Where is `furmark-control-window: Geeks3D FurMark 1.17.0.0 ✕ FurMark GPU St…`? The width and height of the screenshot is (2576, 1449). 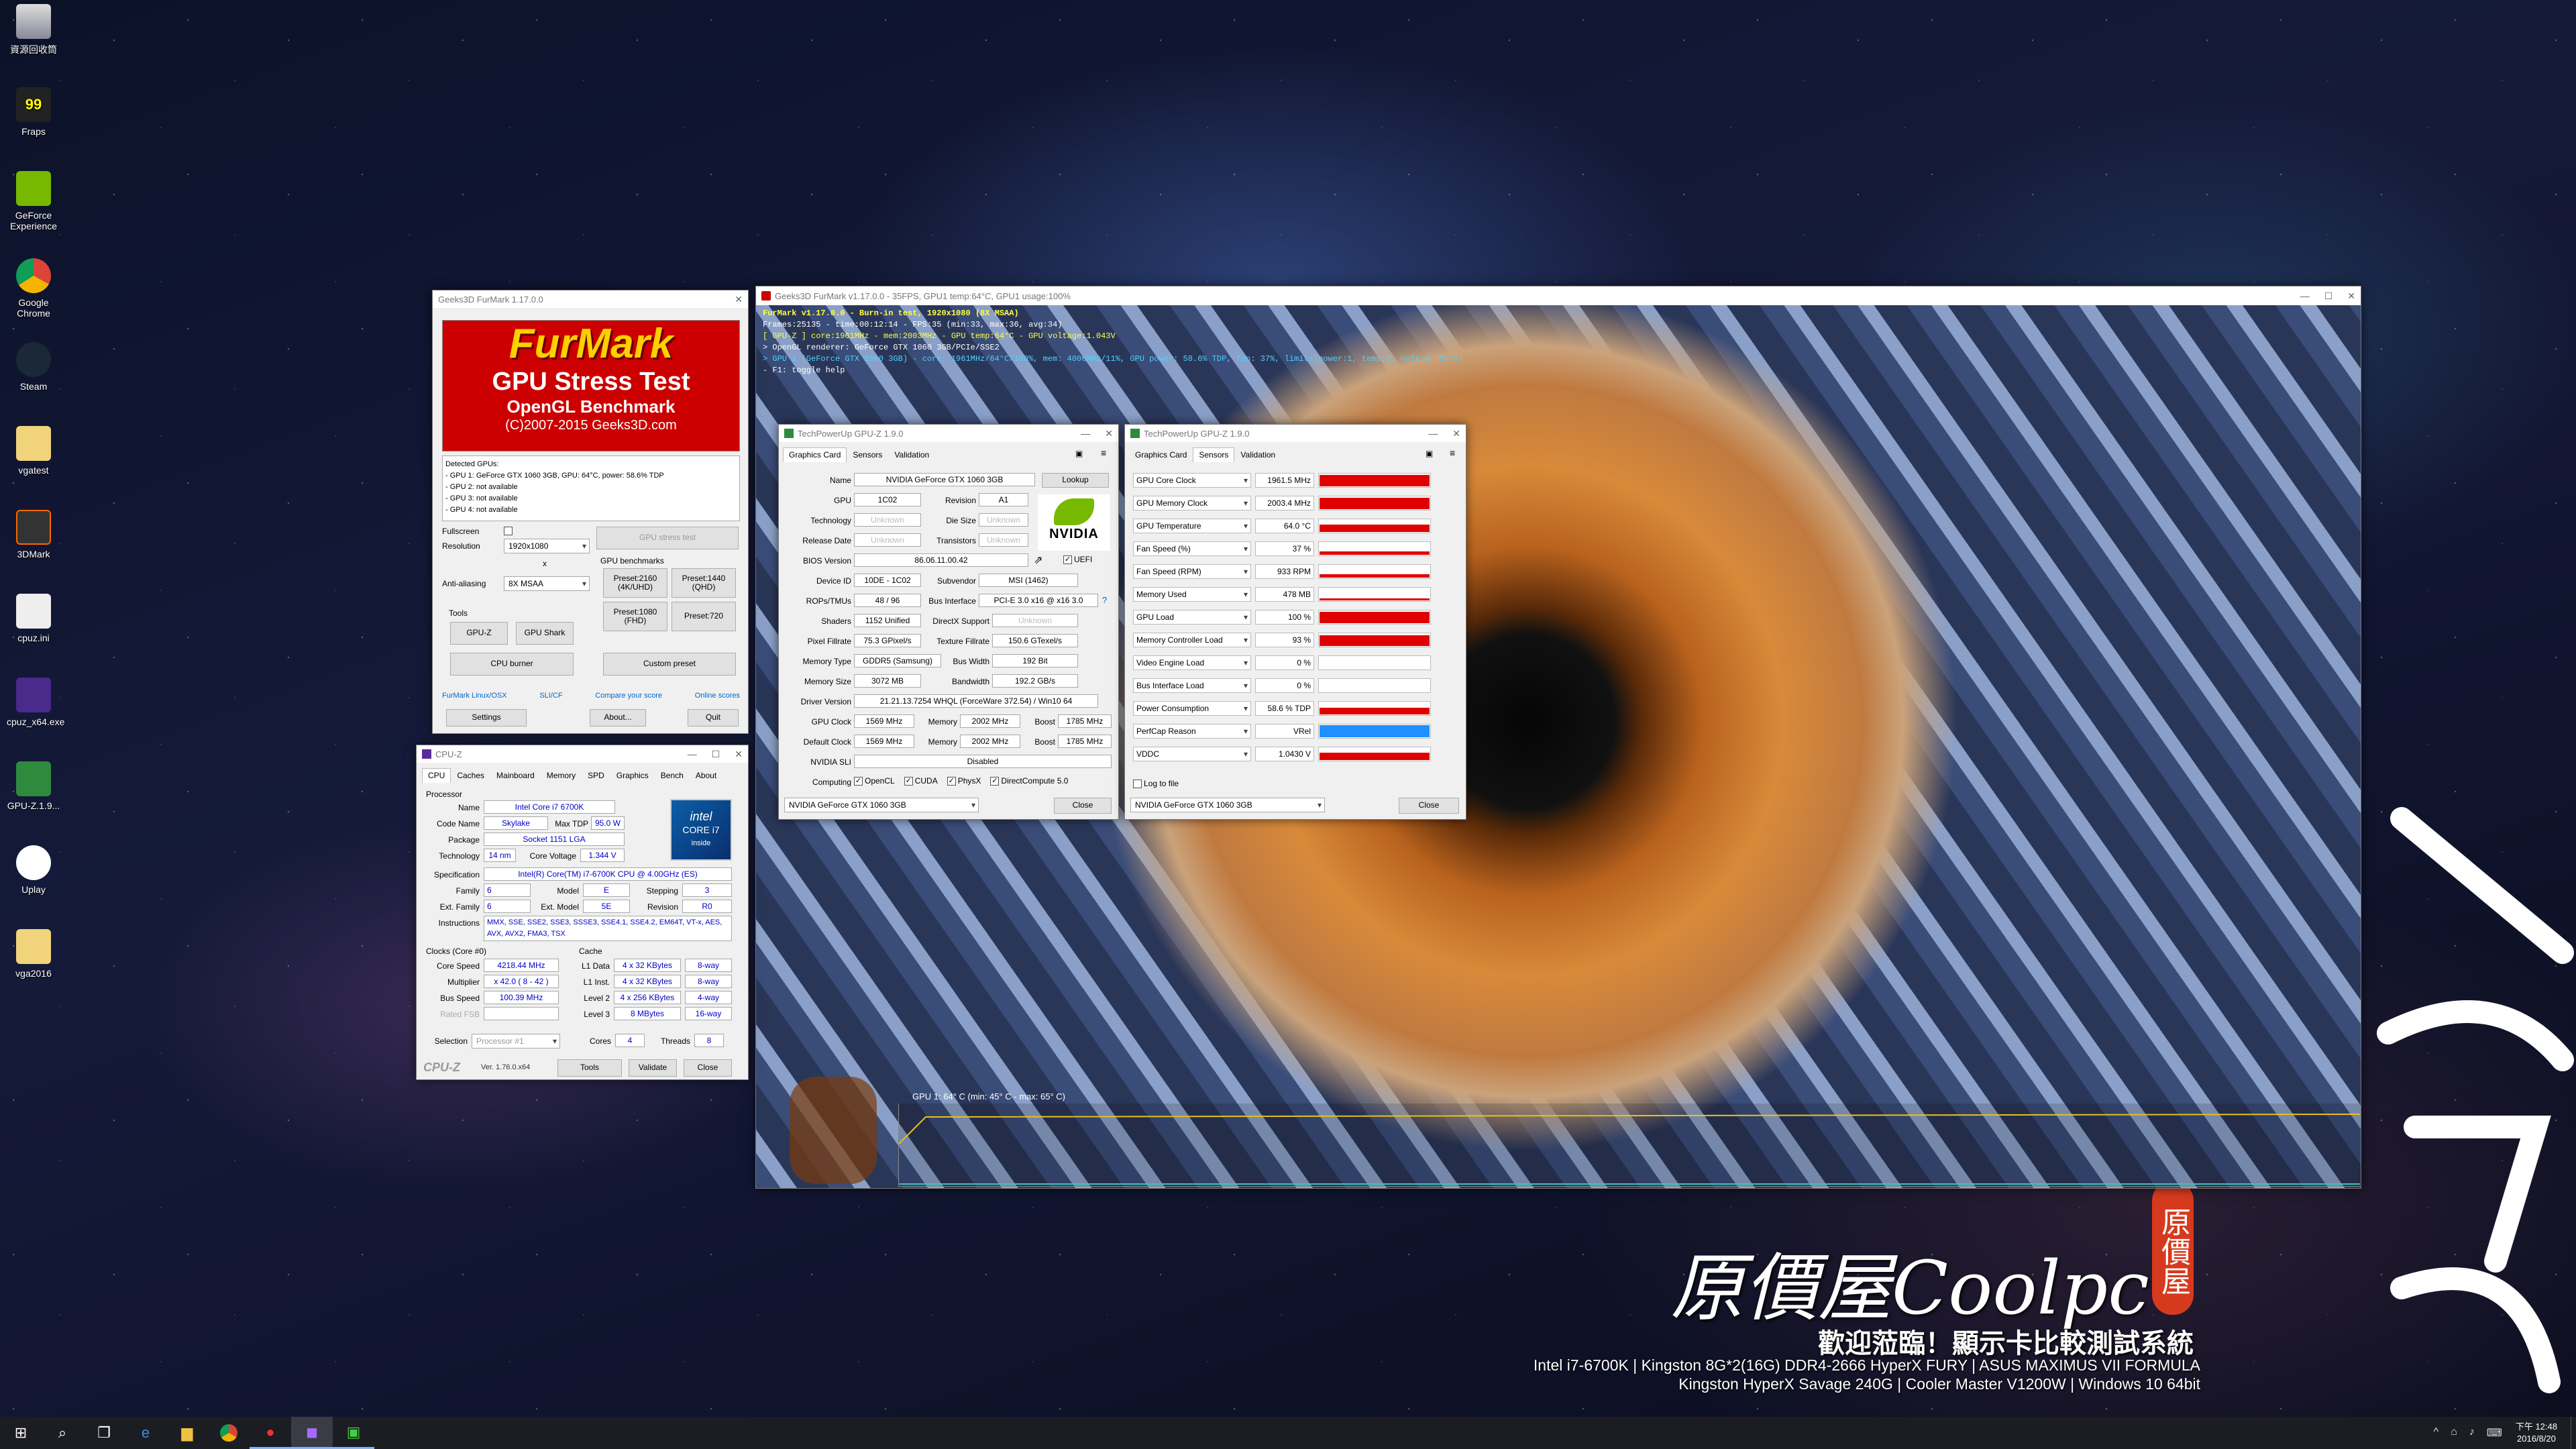 furmark-control-window: Geeks3D FurMark 1.17.0.0 ✕ FurMark GPU St… is located at coordinates (590, 512).